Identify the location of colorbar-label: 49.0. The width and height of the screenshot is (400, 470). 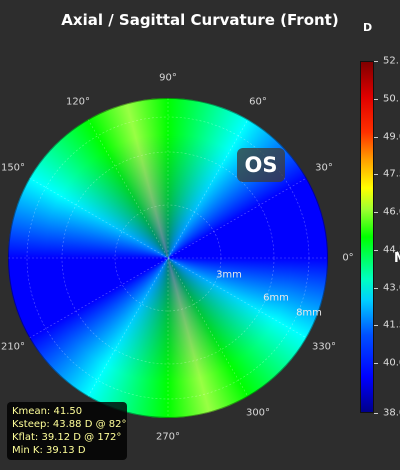
(391, 137).